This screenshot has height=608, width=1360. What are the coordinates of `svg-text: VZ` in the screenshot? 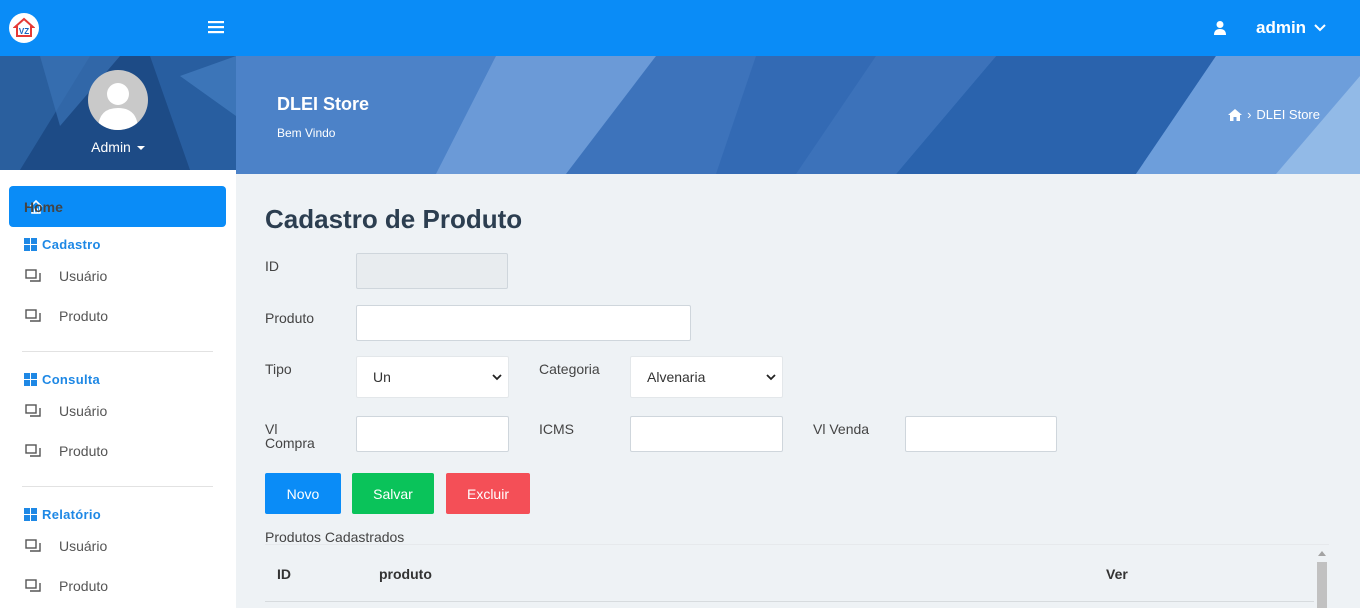 It's located at (24, 31).